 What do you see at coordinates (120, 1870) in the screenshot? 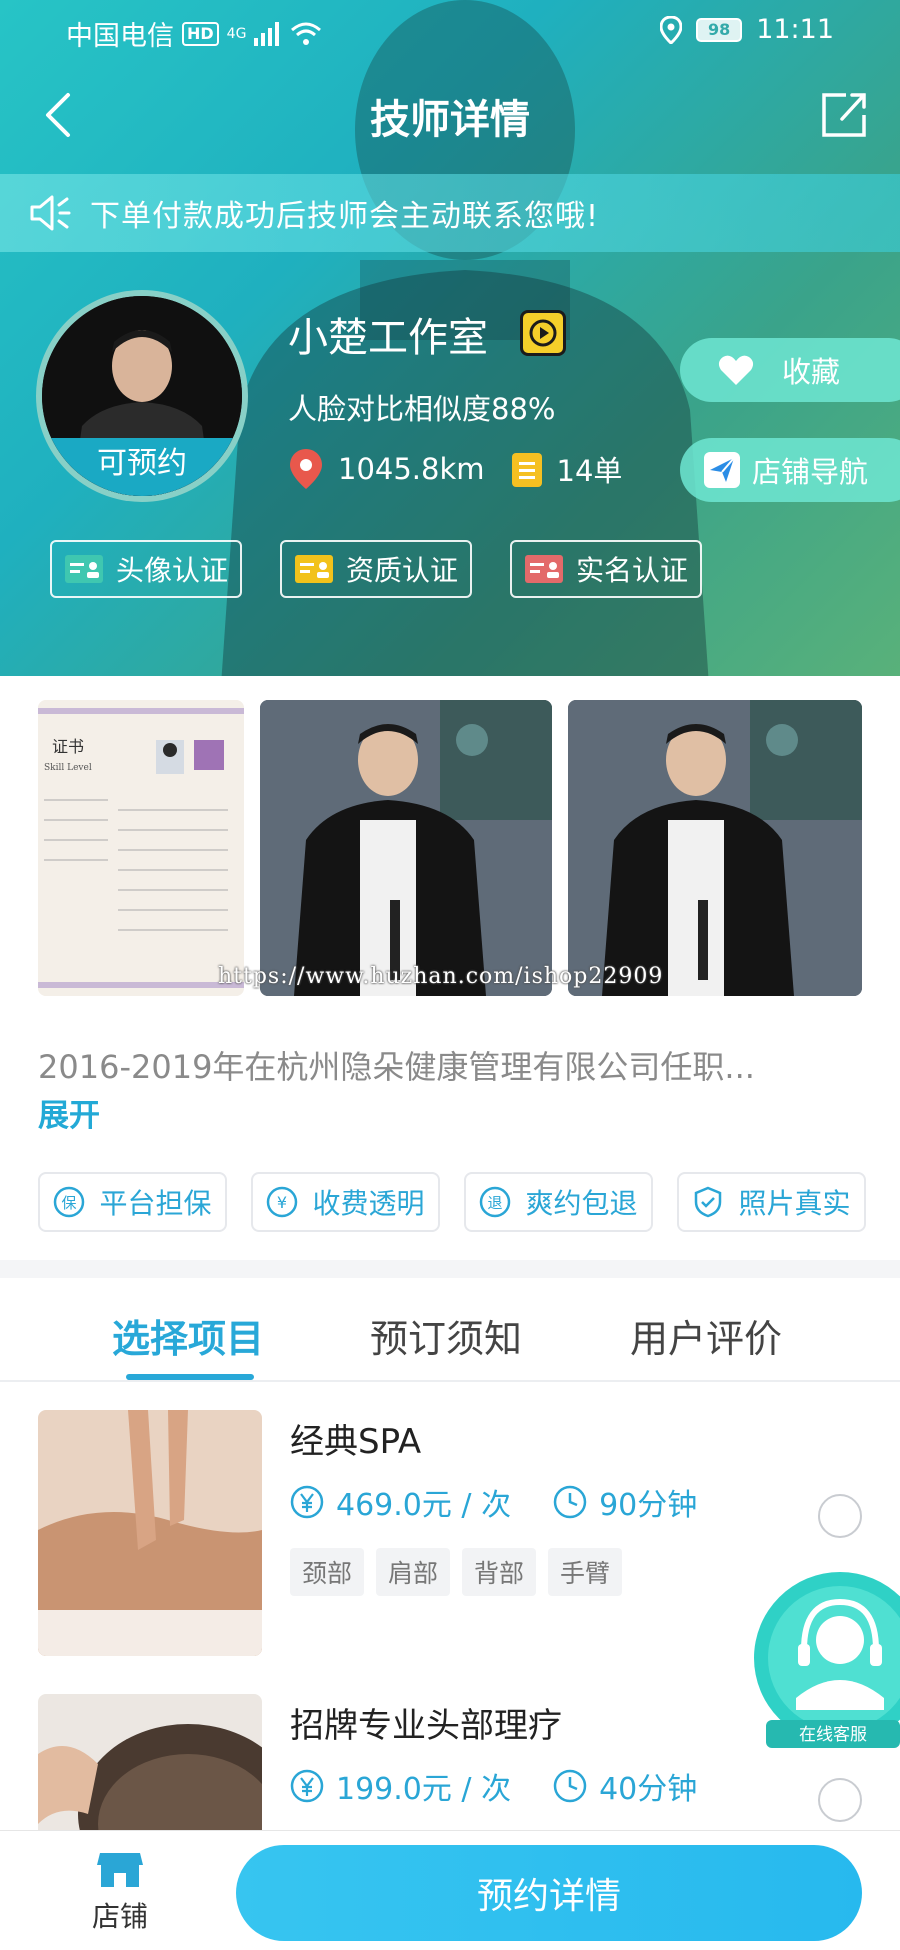
I see `shop-icon` at bounding box center [120, 1870].